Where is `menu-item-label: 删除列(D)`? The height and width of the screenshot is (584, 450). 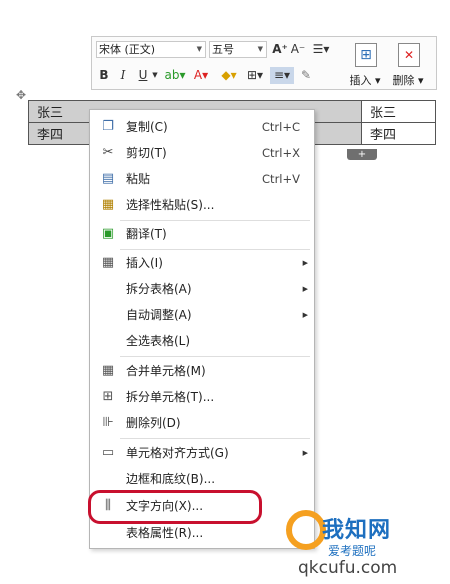
menu-item-label: 删除列(D) is located at coordinates (153, 423).